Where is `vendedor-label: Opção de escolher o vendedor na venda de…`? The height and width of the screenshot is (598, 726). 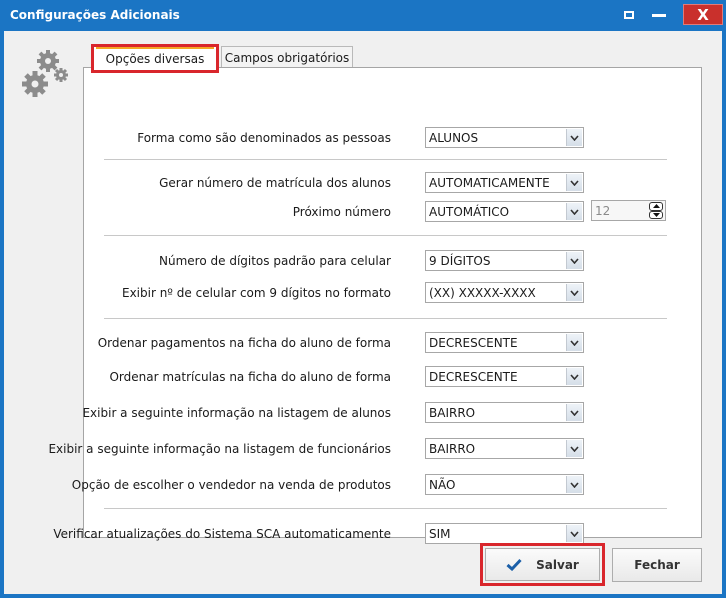 vendedor-label: Opção de escolher o vendedor na venda de… is located at coordinates (231, 485).